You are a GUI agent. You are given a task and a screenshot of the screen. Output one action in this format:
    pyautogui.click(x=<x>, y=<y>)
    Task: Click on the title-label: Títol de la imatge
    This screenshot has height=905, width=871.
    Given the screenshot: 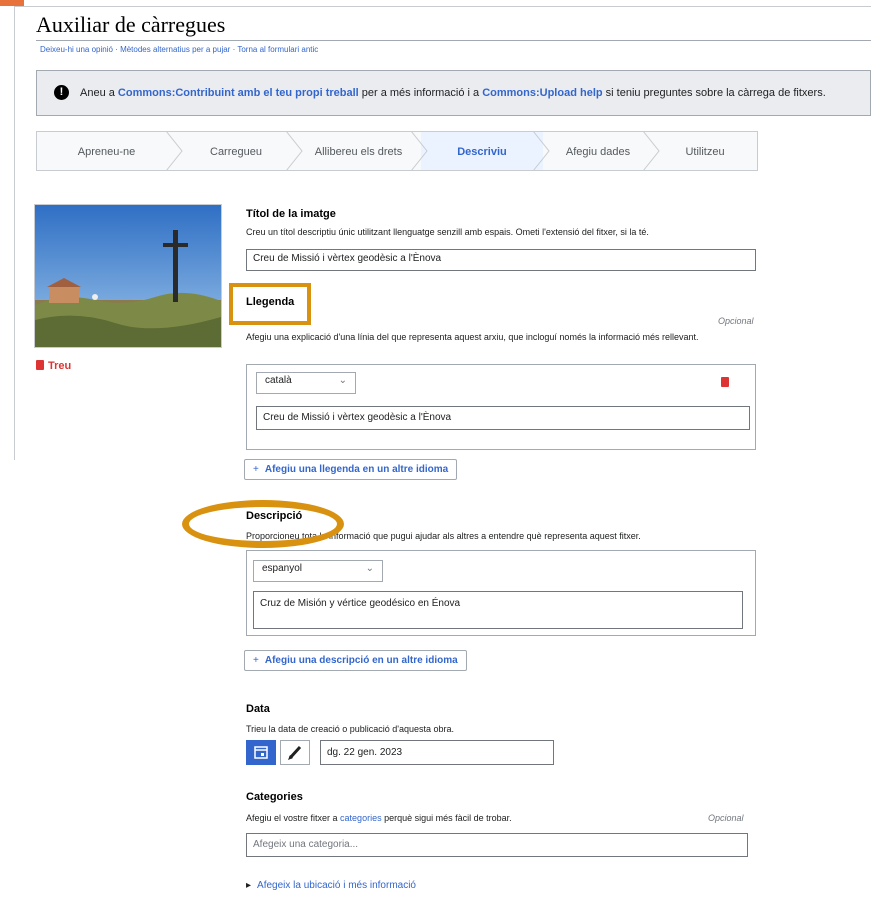 What is the action you would take?
    pyautogui.click(x=291, y=214)
    